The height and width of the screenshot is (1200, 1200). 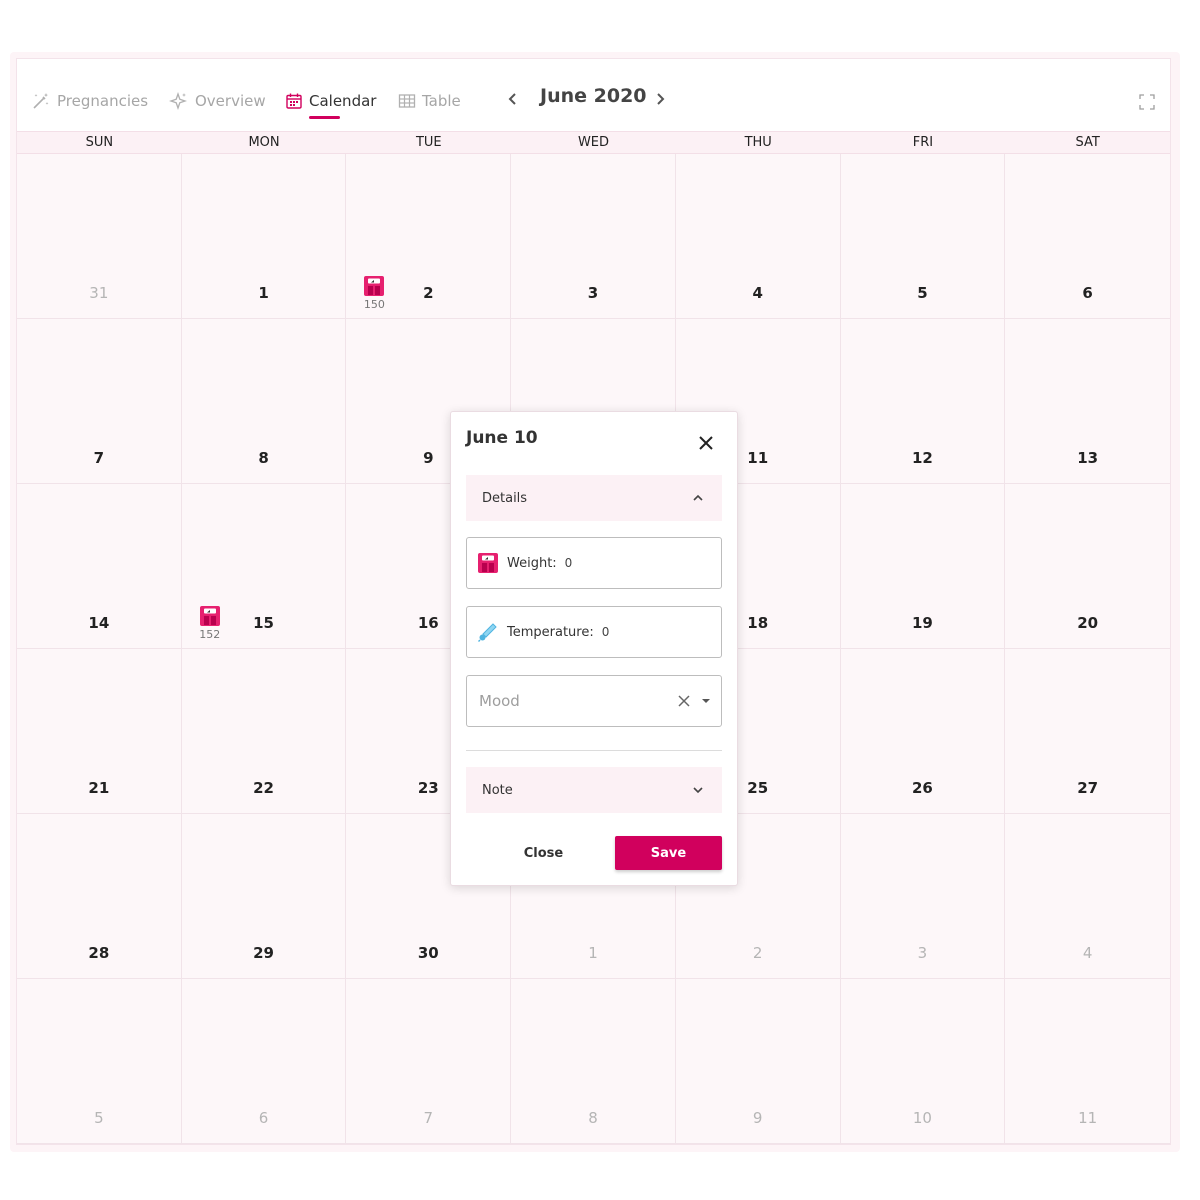 What do you see at coordinates (499, 701) in the screenshot?
I see `mood-placeholder: Mood` at bounding box center [499, 701].